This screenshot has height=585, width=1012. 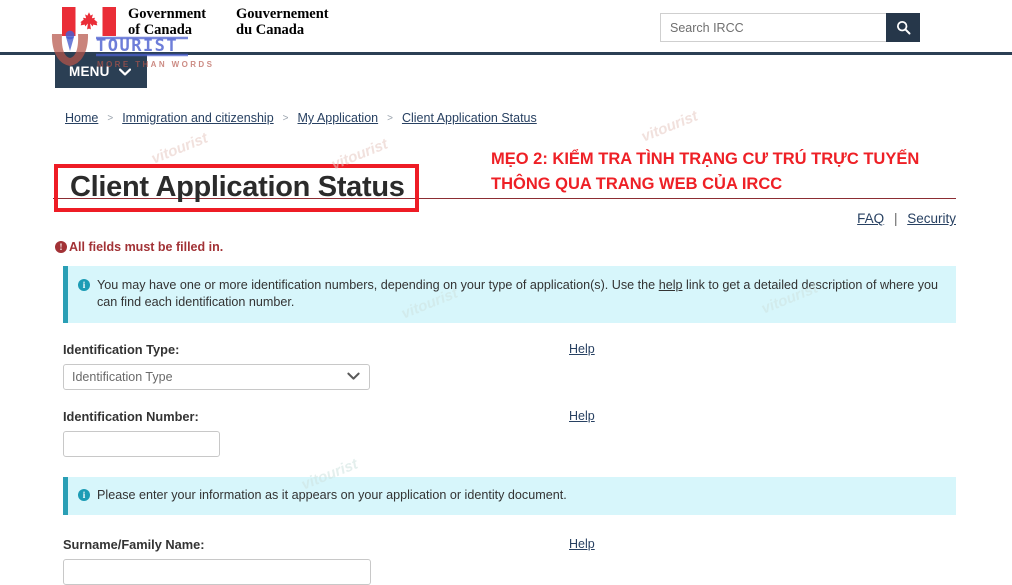 I want to click on exclamation-circle-icon: !, so click(x=61, y=247).